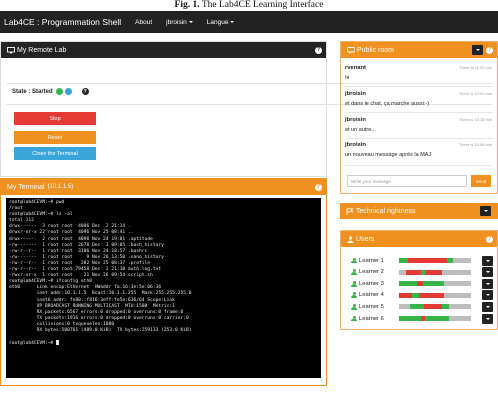 Image resolution: width=498 pixels, height=412 pixels. Describe the element at coordinates (481, 181) in the screenshot. I see `send-button: Send` at that location.